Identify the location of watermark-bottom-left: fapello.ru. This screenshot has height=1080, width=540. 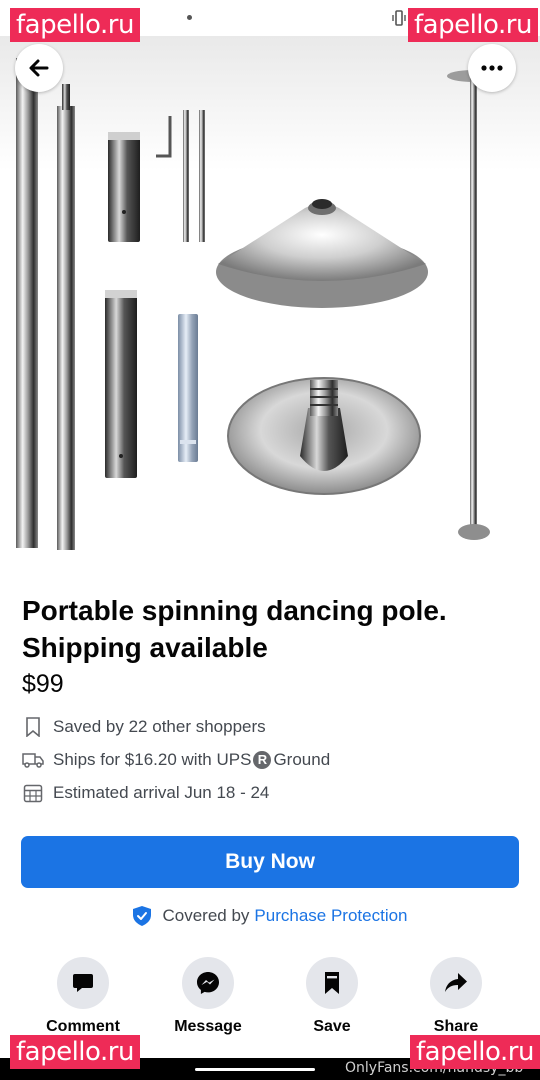
(75, 1052).